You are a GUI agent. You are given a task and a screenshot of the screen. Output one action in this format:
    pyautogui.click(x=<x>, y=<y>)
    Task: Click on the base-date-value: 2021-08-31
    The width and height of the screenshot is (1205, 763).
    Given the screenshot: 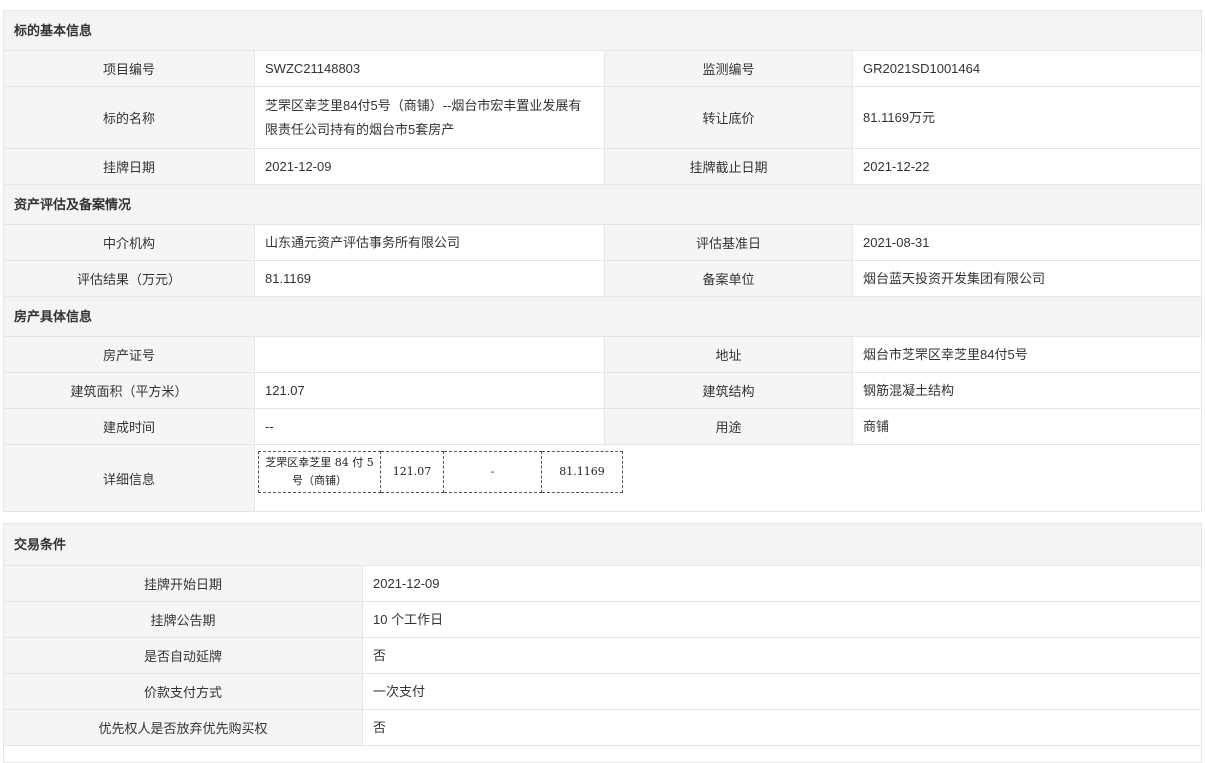 What is the action you would take?
    pyautogui.click(x=1026, y=242)
    